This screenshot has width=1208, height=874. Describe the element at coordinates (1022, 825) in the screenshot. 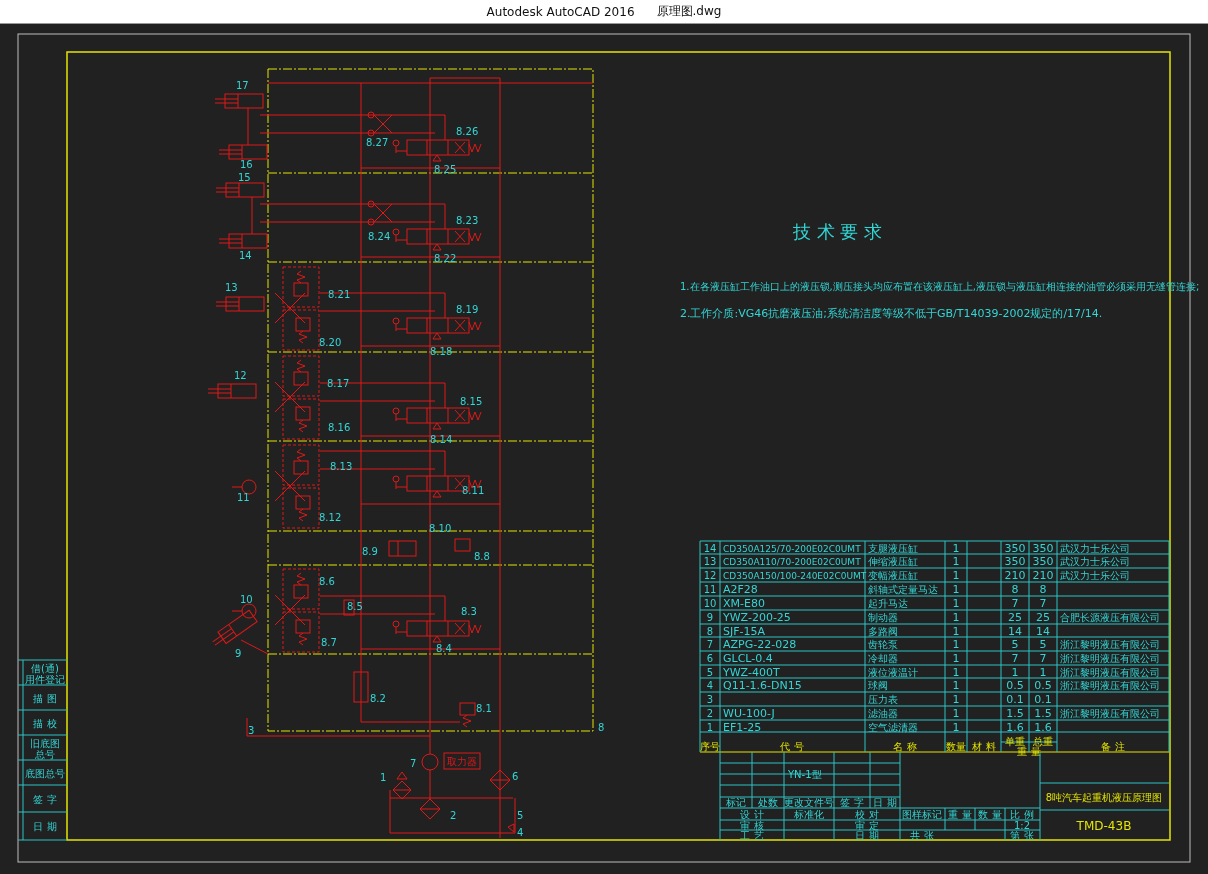

I see `drawing-scale: 1:2` at that location.